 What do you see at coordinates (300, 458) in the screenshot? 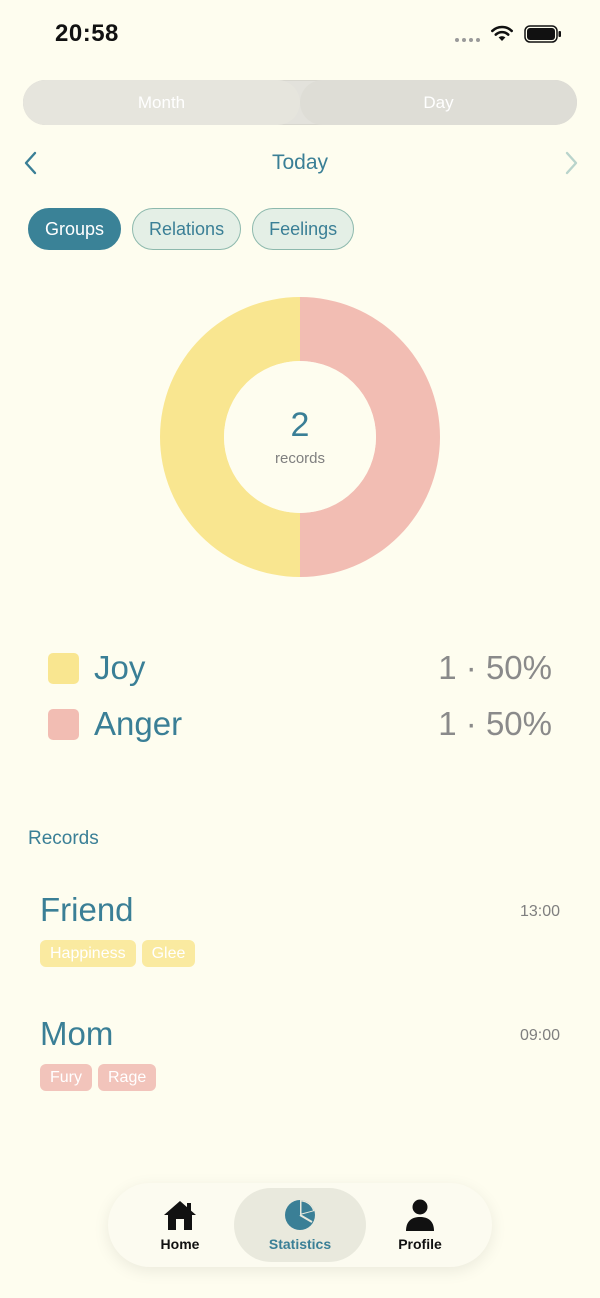
I see `records-unit: records` at bounding box center [300, 458].